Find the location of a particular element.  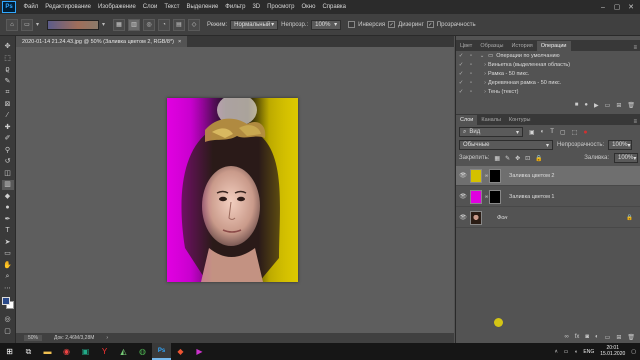

stop-icon: ■ is located at coordinates (577, 105).